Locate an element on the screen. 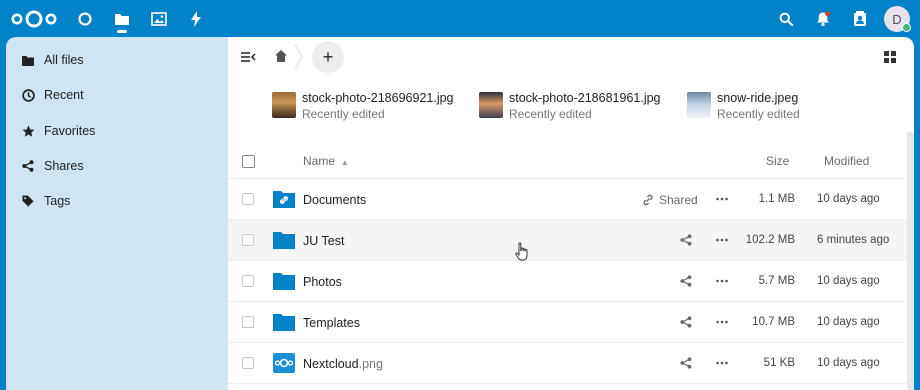 Image resolution: width=920 pixels, height=390 pixels. dashboard-icon is located at coordinates (85, 19).